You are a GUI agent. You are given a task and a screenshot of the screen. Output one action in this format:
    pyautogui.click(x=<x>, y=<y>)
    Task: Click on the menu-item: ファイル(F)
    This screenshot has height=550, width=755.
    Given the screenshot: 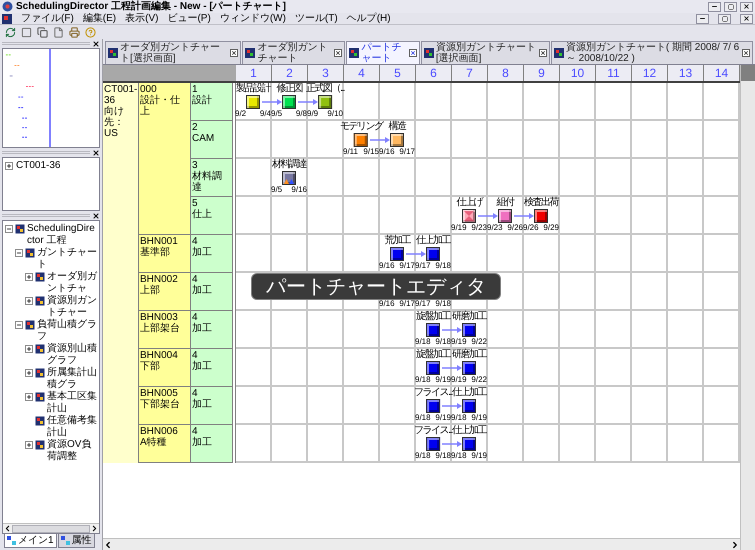 What is the action you would take?
    pyautogui.click(x=47, y=18)
    